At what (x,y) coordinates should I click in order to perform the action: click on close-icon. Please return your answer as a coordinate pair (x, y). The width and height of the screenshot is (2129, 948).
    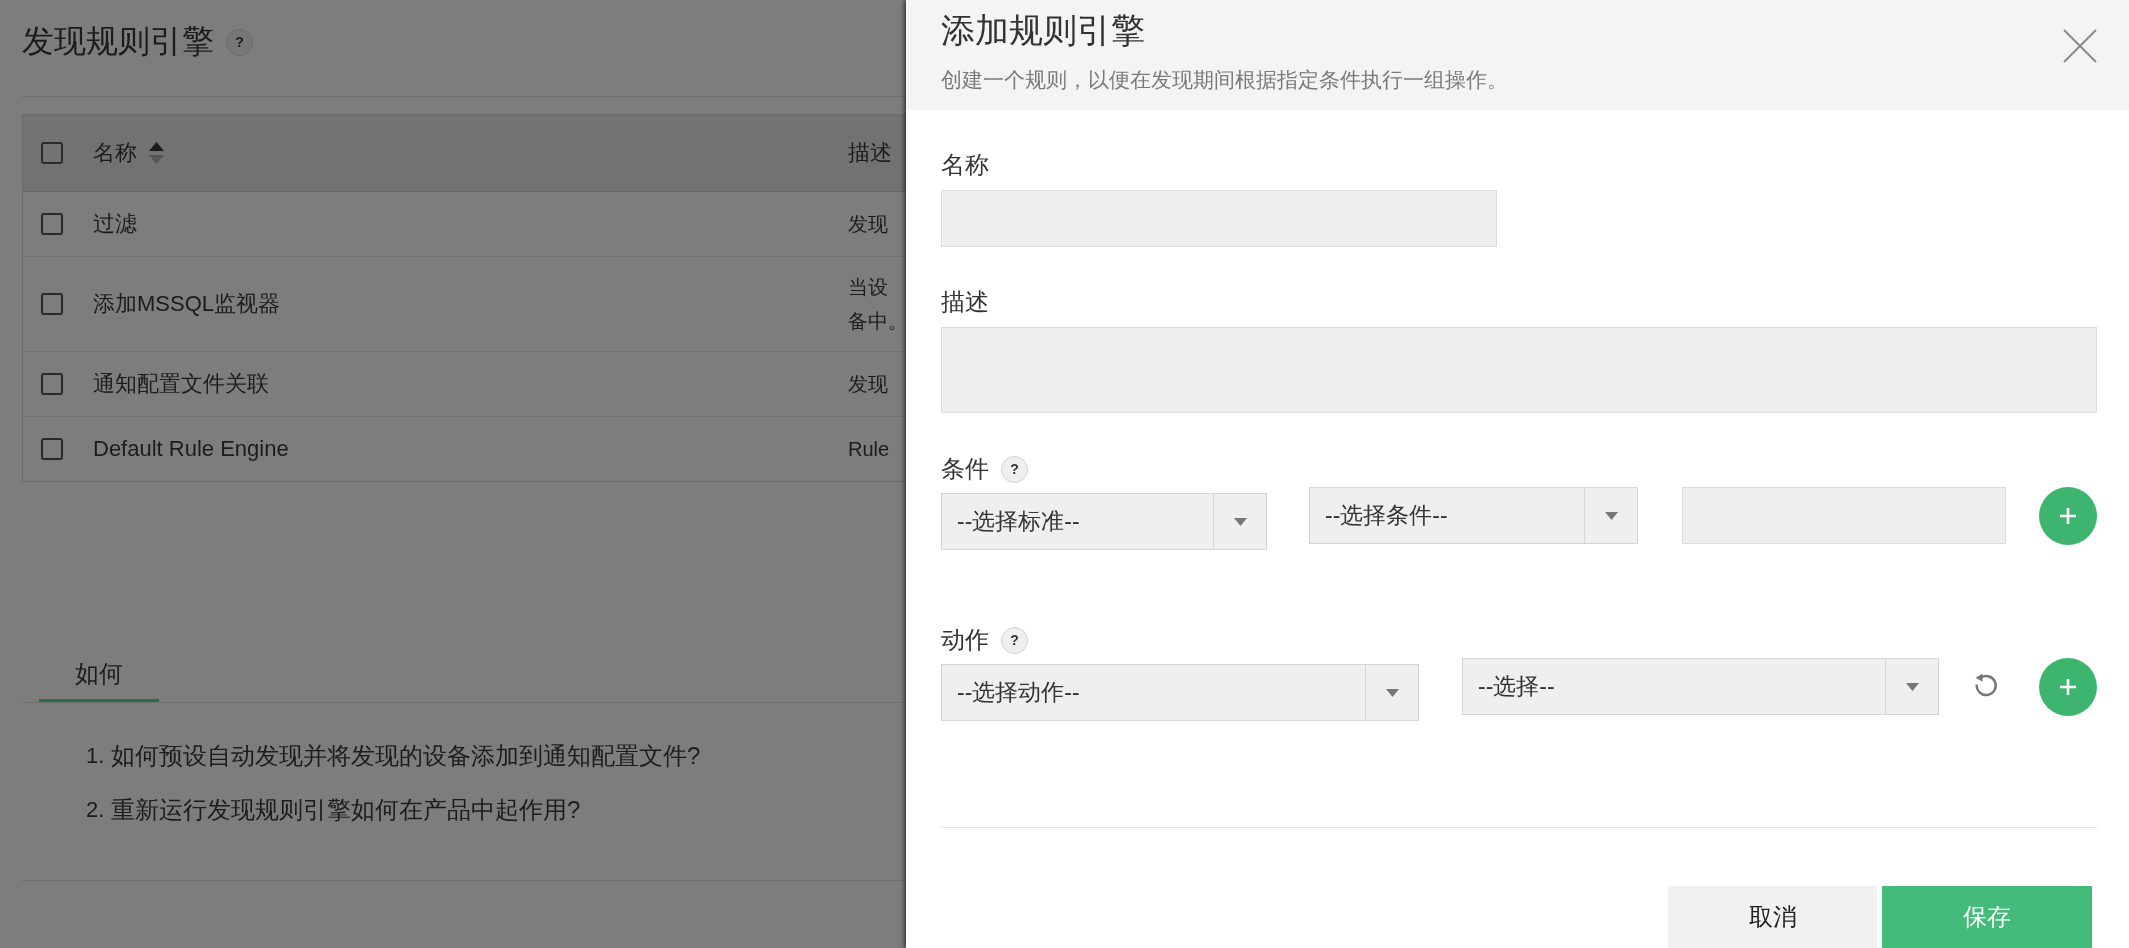
    Looking at the image, I should click on (2080, 46).